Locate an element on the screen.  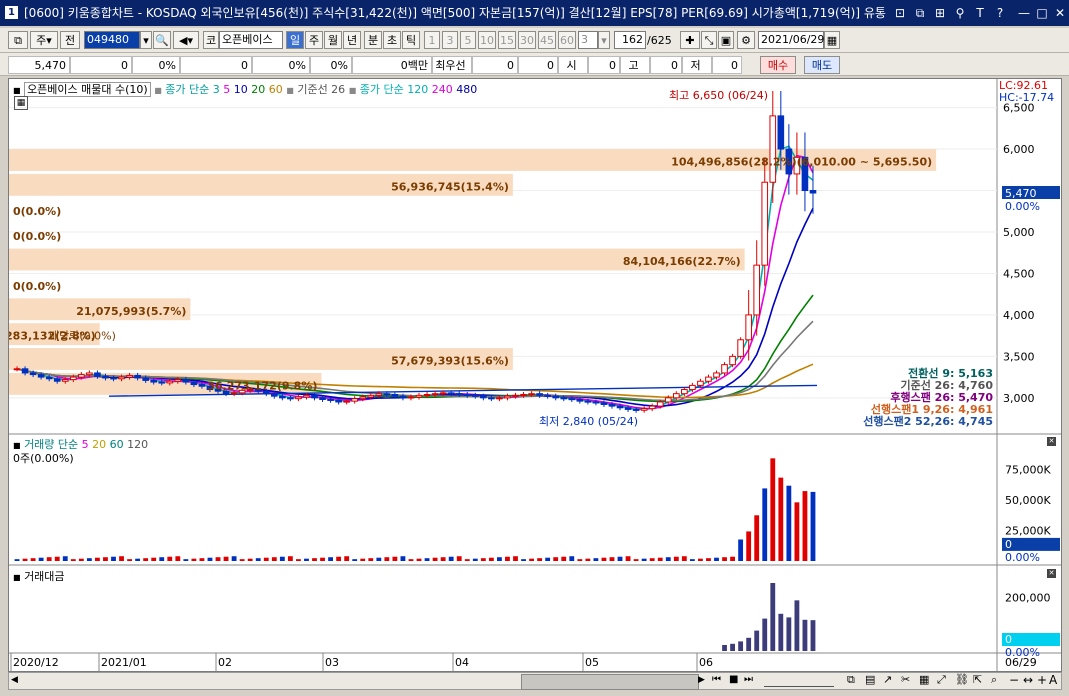
table-icon: ▦ is located at coordinates (924, 679).